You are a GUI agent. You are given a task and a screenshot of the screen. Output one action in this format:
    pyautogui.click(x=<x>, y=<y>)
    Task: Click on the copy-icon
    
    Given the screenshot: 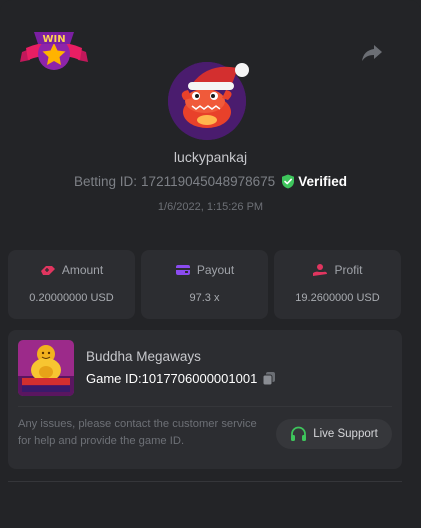 What is the action you would take?
    pyautogui.click(x=269, y=378)
    